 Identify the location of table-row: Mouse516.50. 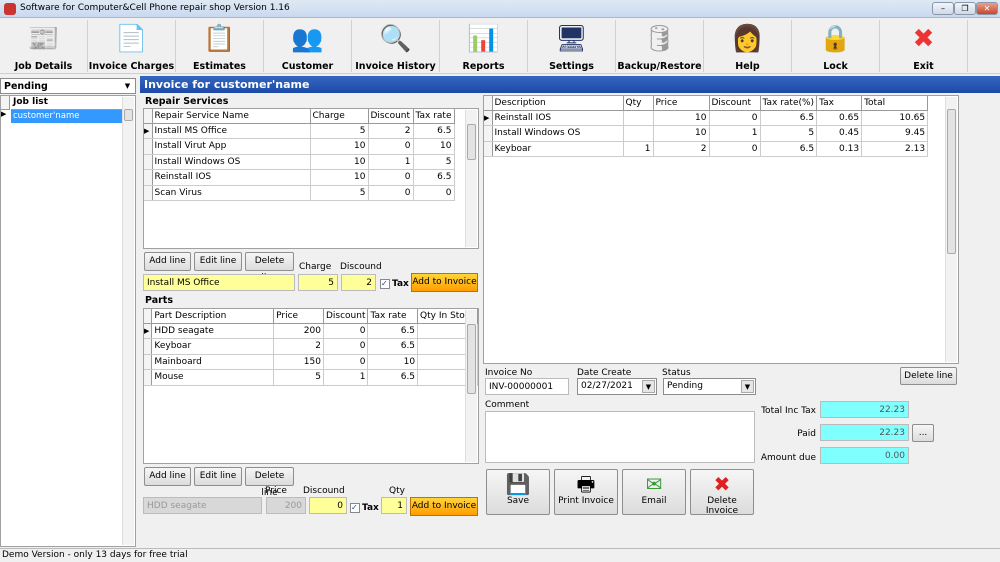
(311, 377).